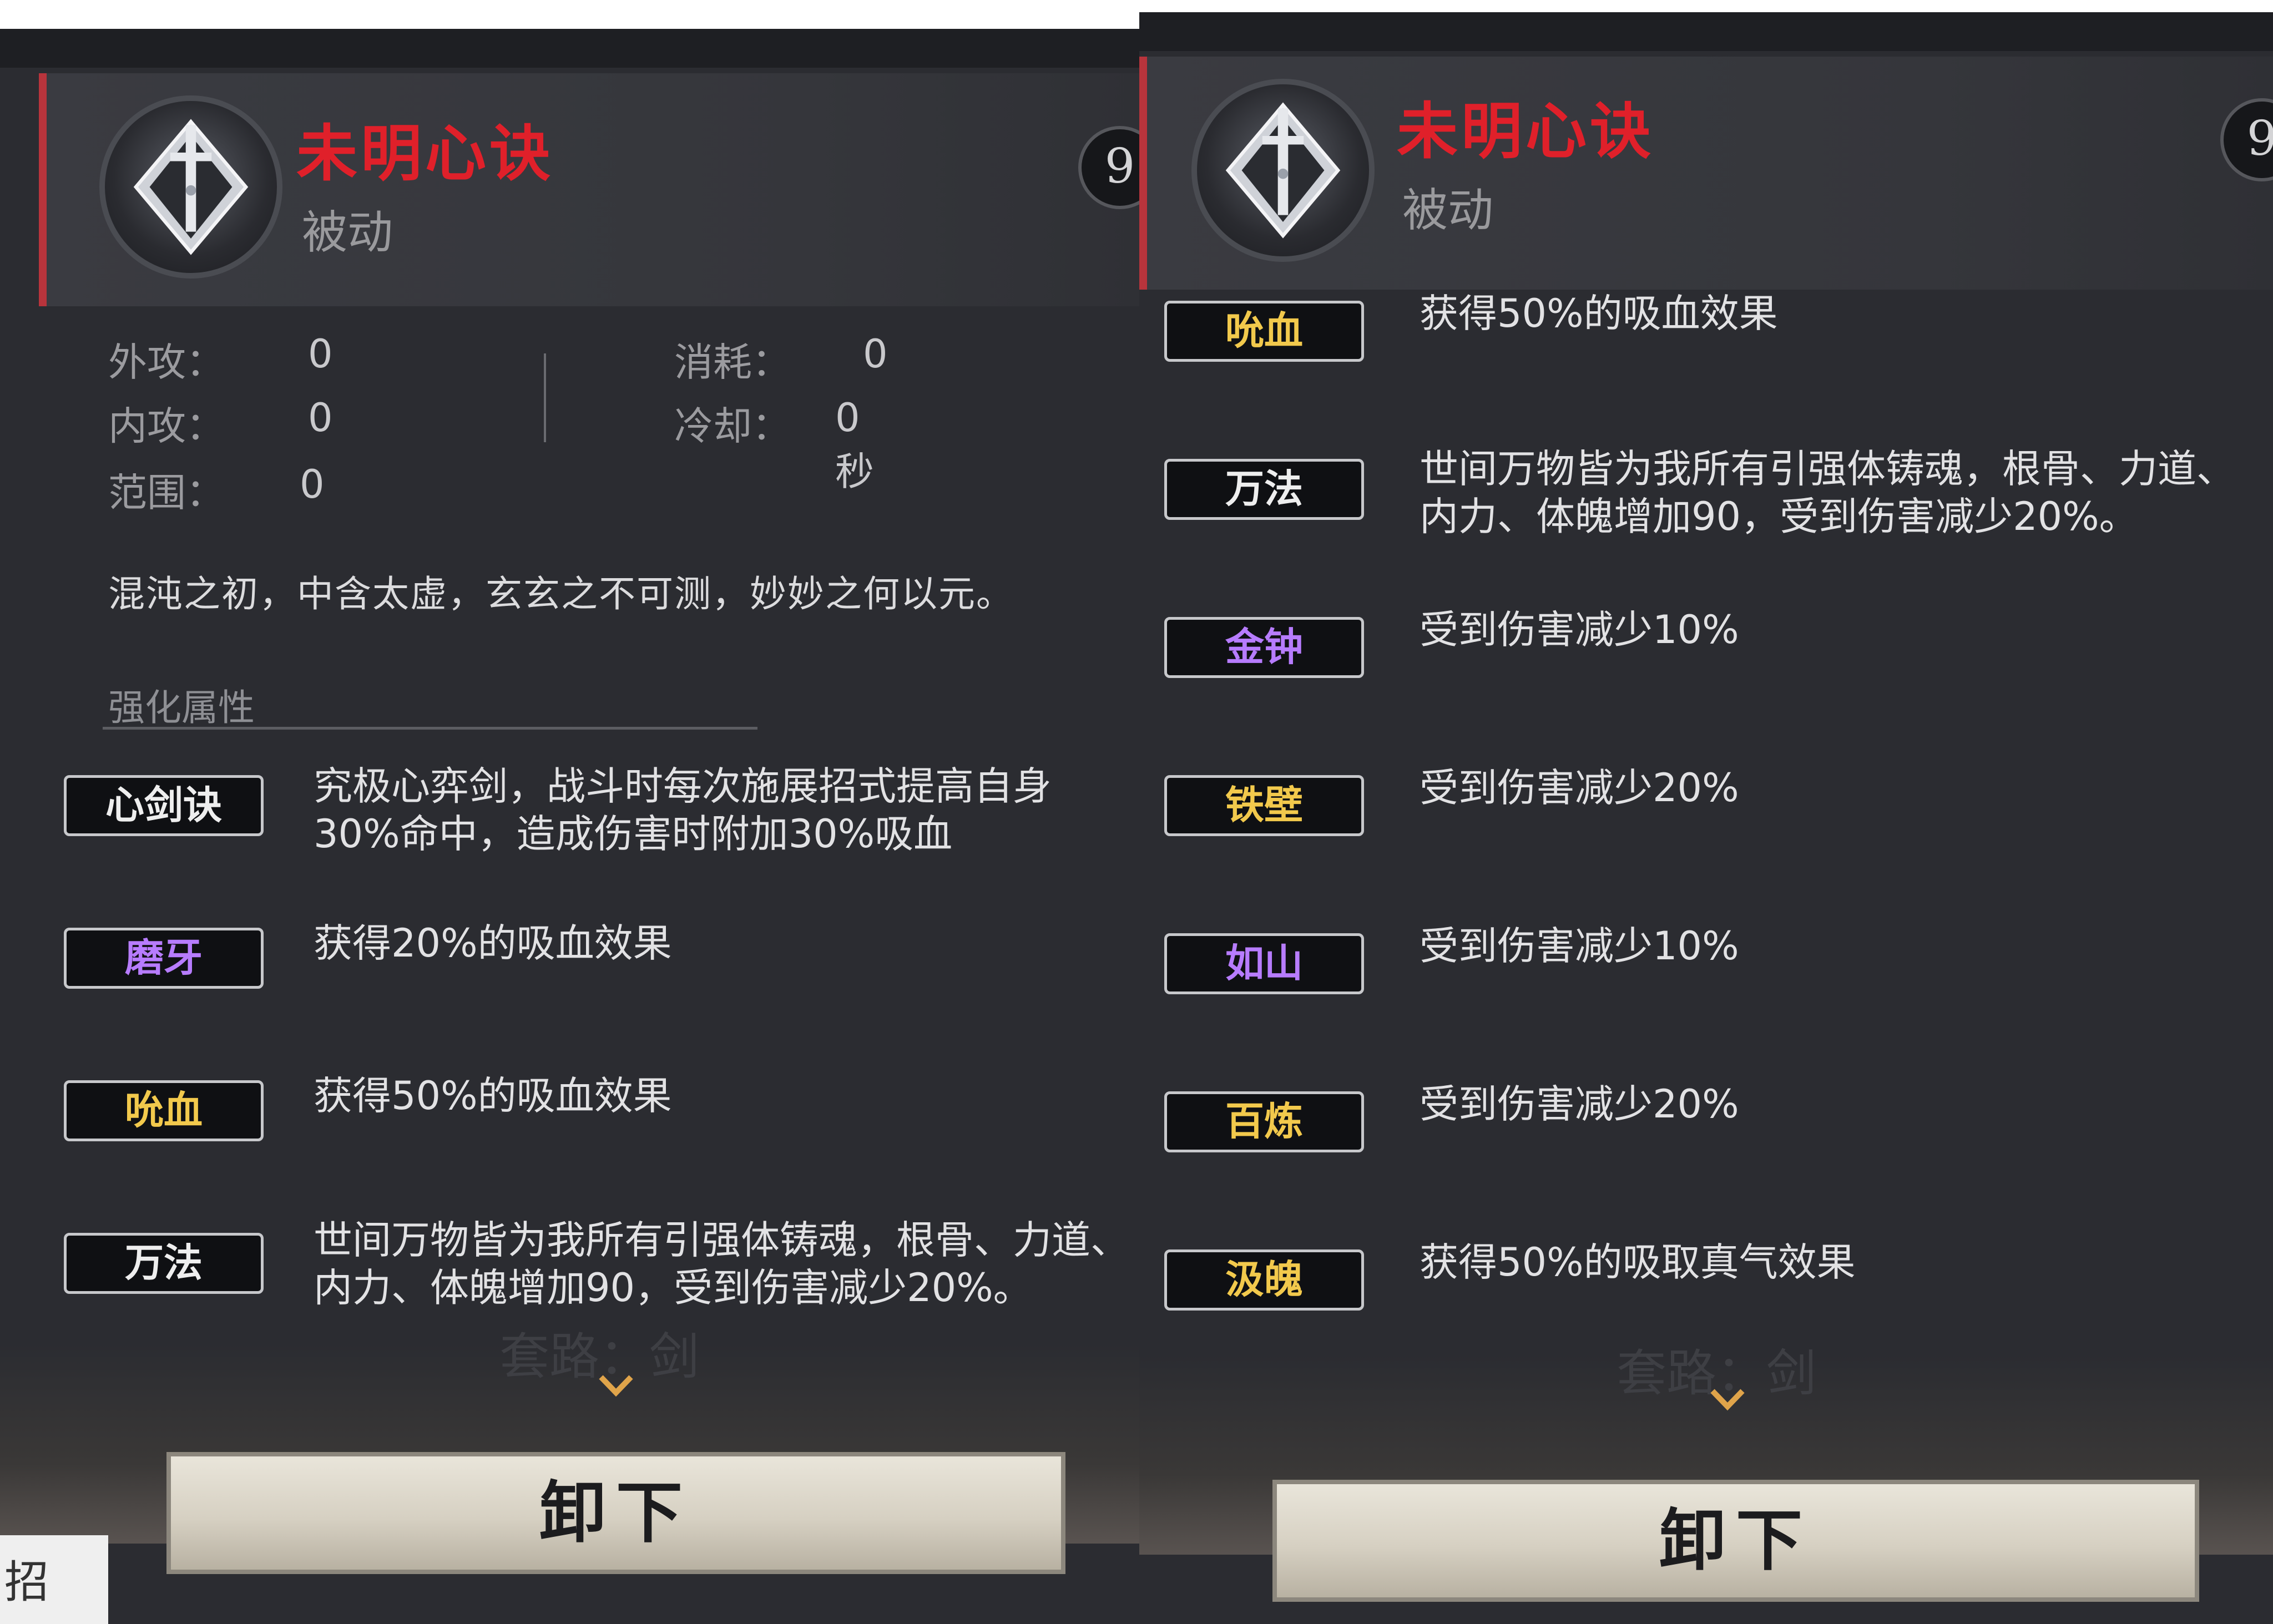 This screenshot has height=1624, width=2273. Describe the element at coordinates (1264, 963) in the screenshot. I see `attr-tag-rushan: 如山` at that location.